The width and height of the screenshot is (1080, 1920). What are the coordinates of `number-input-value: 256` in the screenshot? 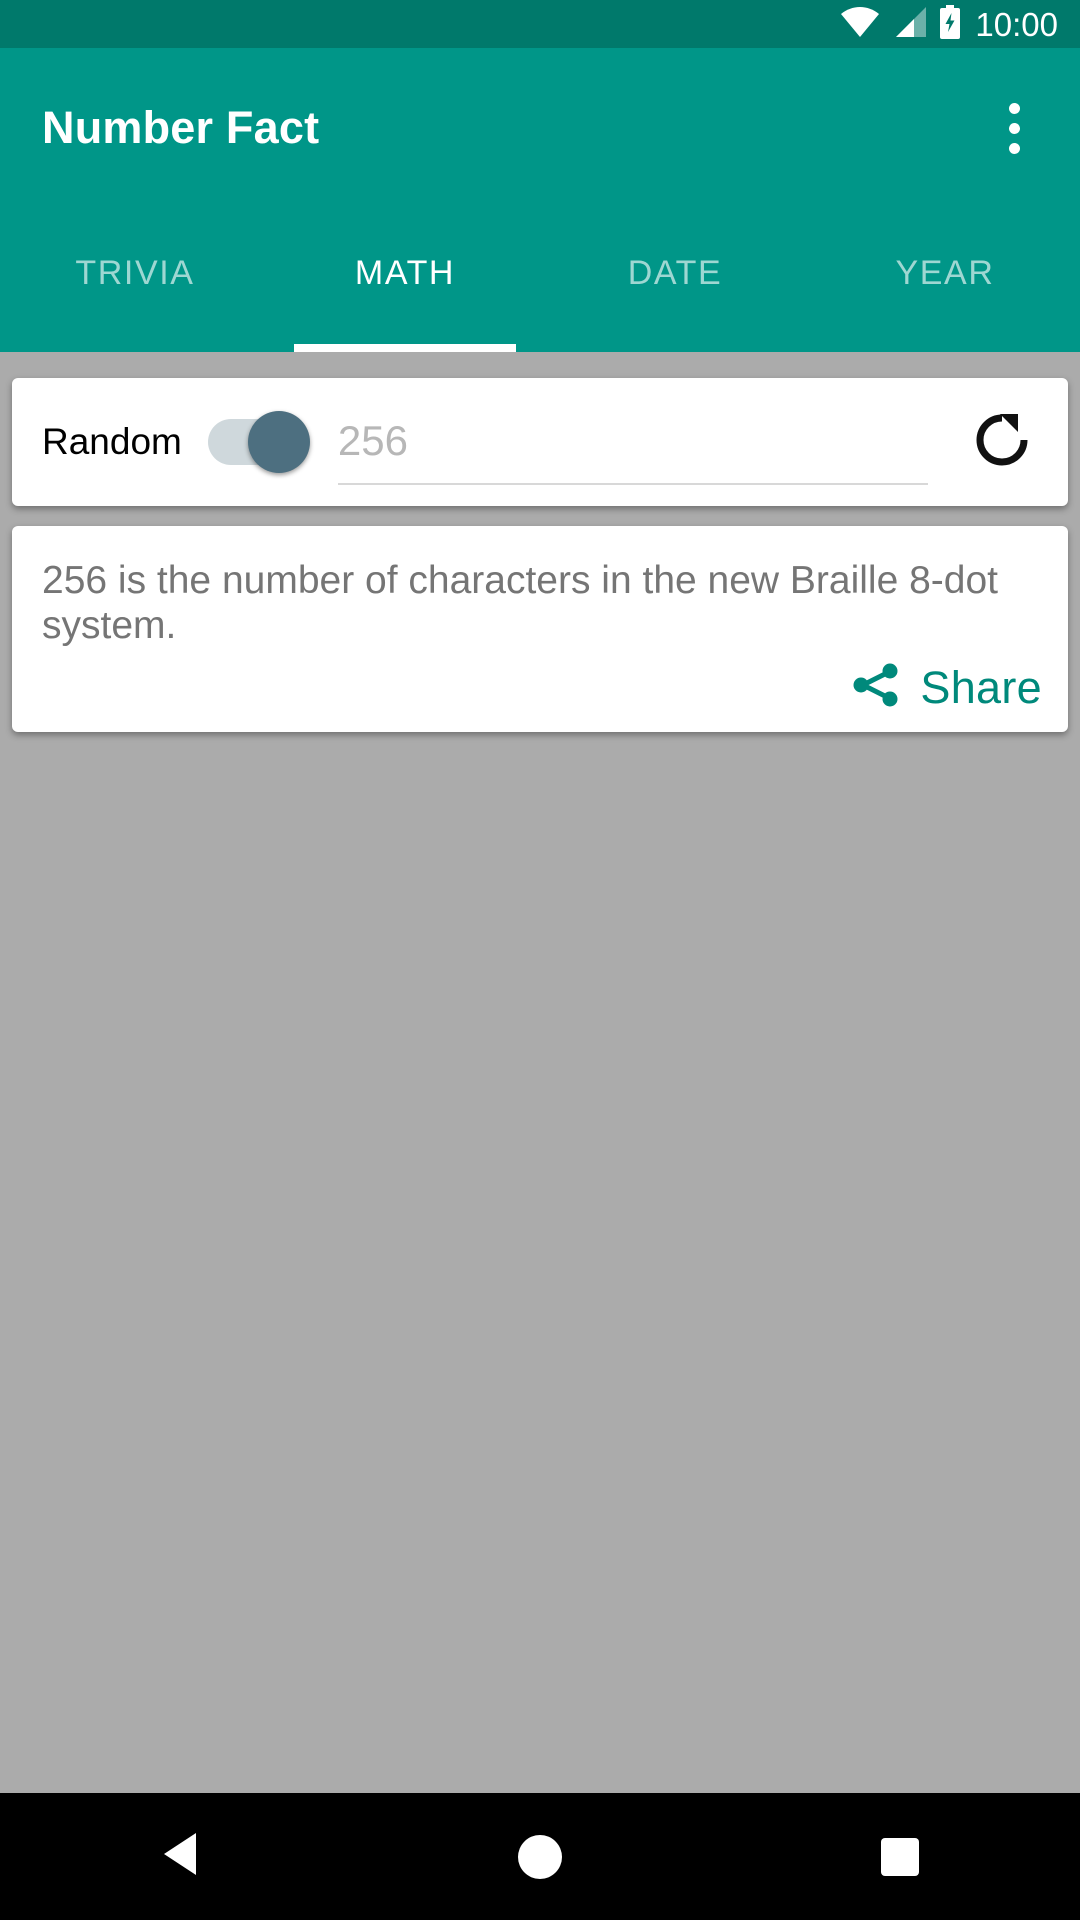 It's located at (372, 440).